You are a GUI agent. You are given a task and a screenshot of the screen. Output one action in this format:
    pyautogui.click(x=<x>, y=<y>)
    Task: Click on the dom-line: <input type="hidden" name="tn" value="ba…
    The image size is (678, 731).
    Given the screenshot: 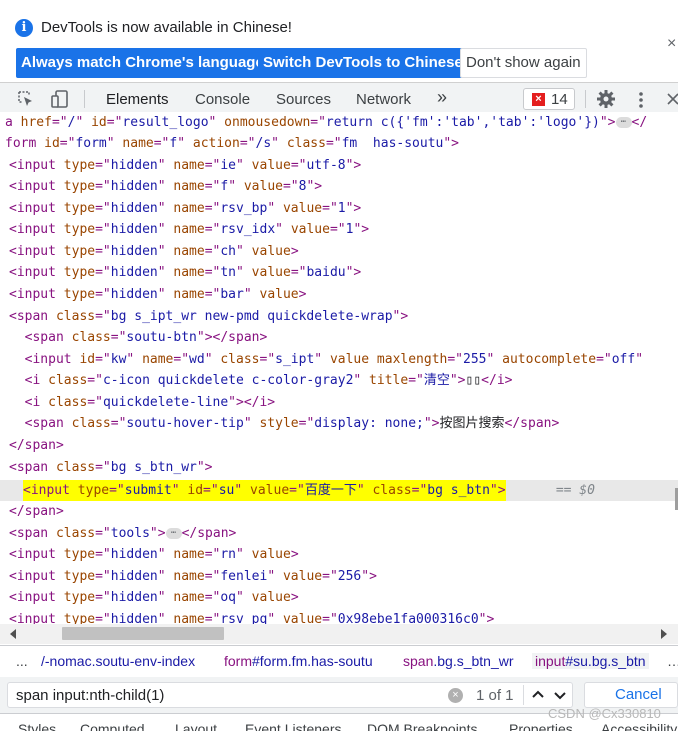 What is the action you would take?
    pyautogui.click(x=185, y=272)
    